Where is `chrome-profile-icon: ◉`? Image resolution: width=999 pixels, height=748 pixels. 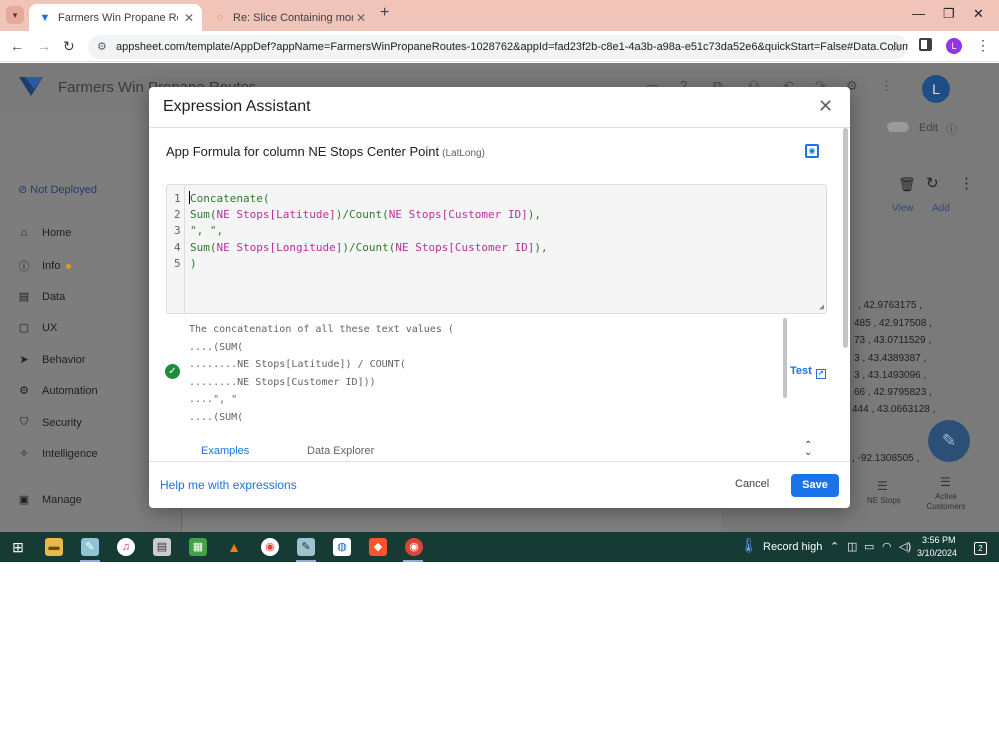
chrome-profile-icon: ◉ is located at coordinates (414, 547).